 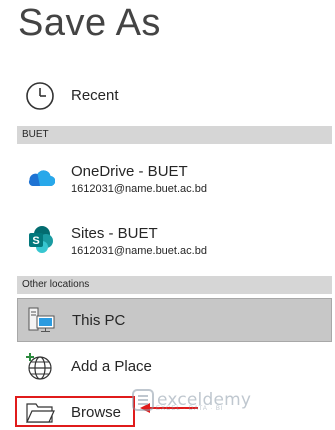 What do you see at coordinates (40, 177) in the screenshot?
I see `onedrive-cloud-icon` at bounding box center [40, 177].